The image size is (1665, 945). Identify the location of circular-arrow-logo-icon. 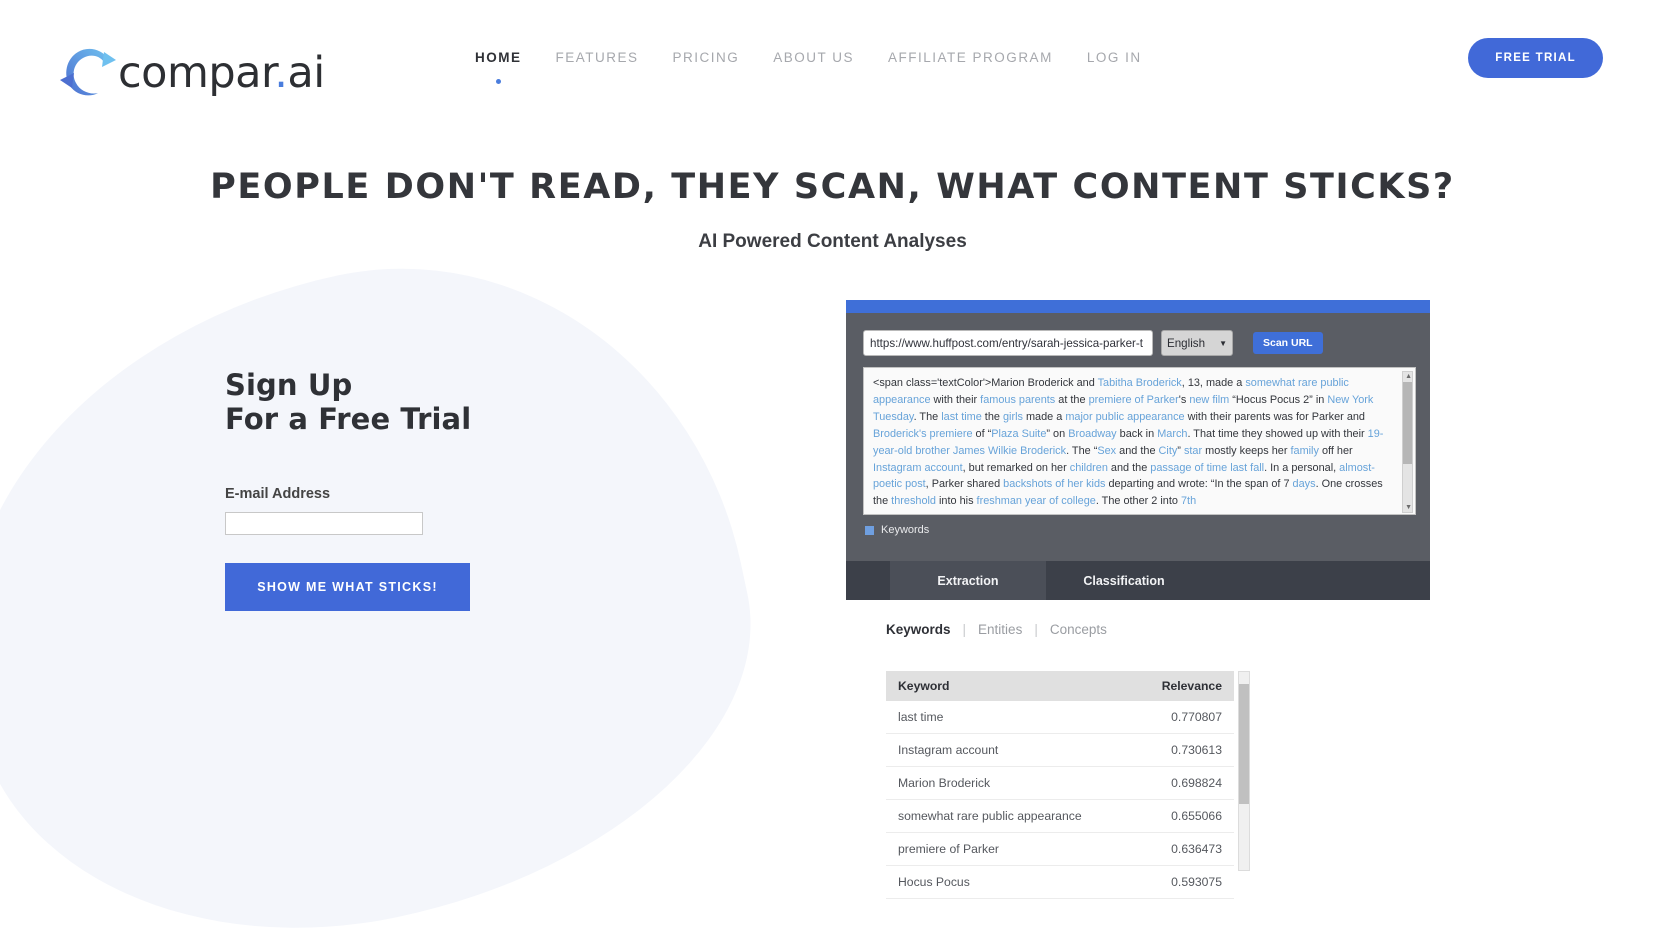
(88, 73).